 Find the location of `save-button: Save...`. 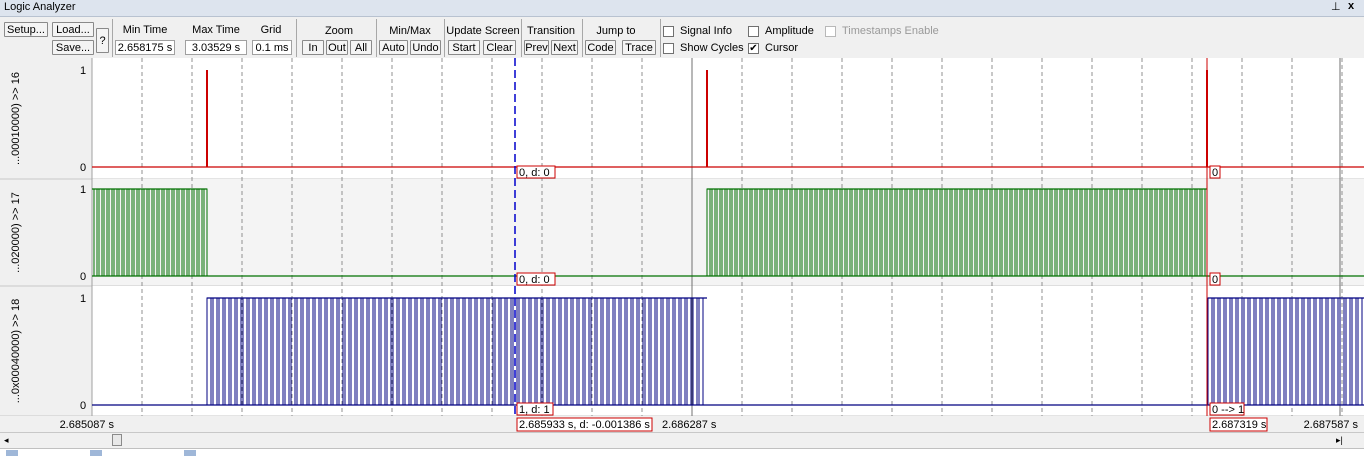

save-button: Save... is located at coordinates (73, 47).